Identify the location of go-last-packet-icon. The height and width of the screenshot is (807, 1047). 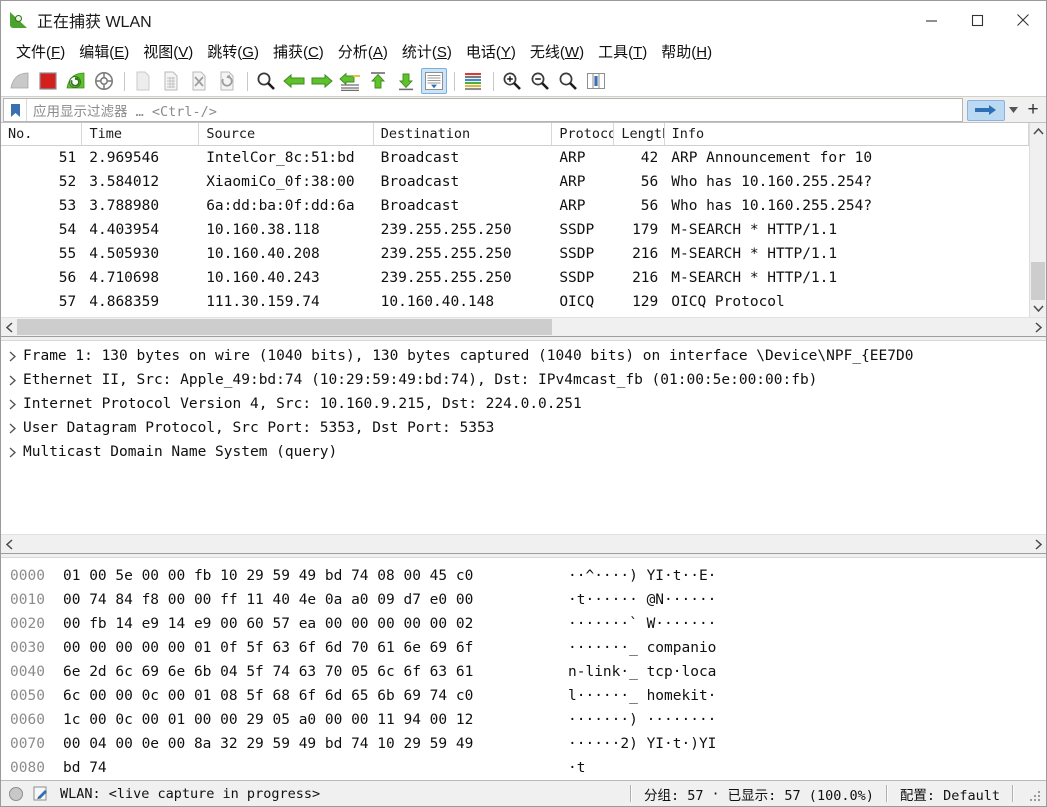
(406, 81).